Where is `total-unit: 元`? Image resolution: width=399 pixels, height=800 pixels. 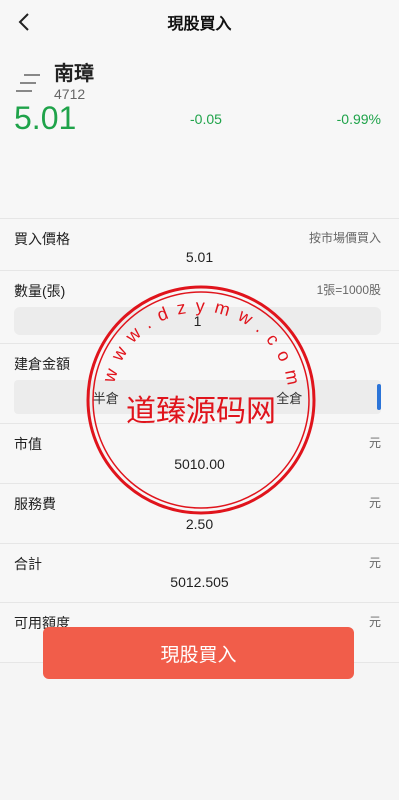 total-unit: 元 is located at coordinates (374, 563).